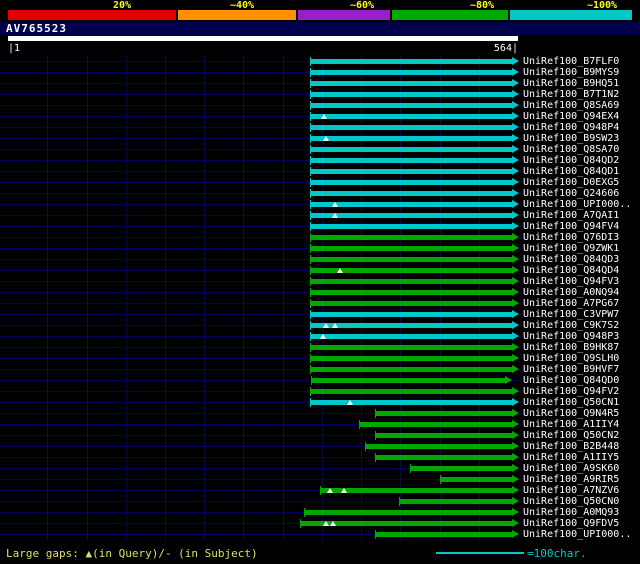  I want to click on alignment-row: UniRef100_Q9SLH0, so click(320, 358).